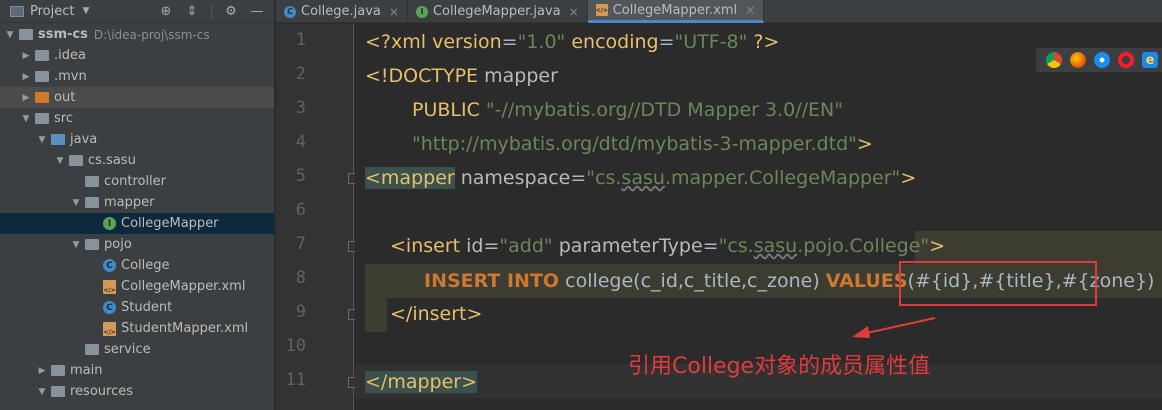 This screenshot has height=410, width=1162. Describe the element at coordinates (1150, 60) in the screenshot. I see `ie-icon: e` at that location.